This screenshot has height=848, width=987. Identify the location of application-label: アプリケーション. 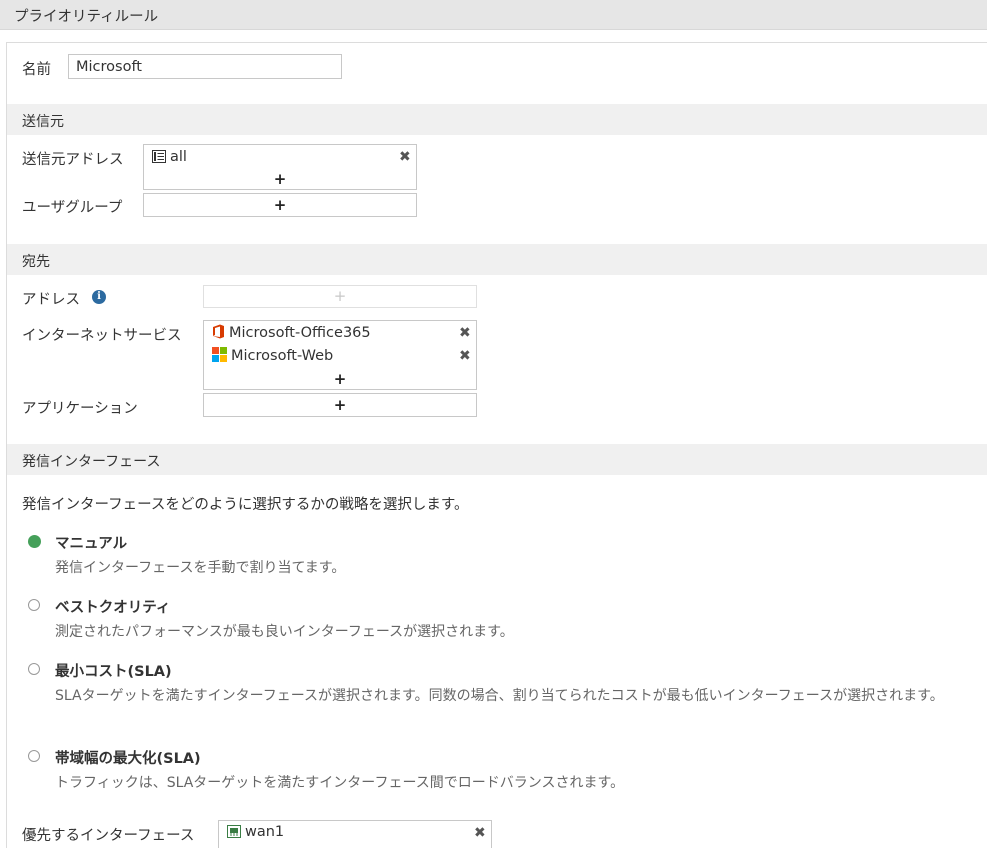
(80, 409).